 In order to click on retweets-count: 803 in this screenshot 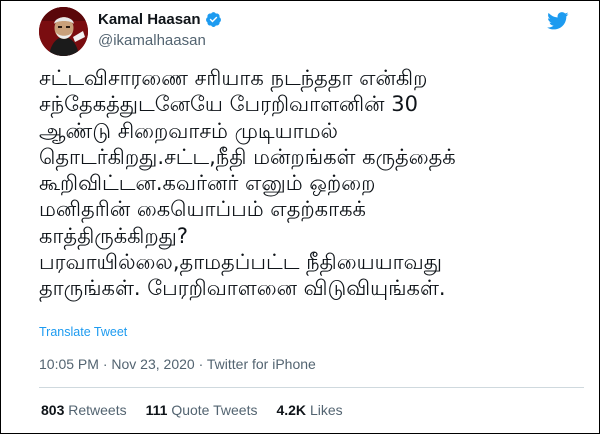, I will do `click(53, 410)`.